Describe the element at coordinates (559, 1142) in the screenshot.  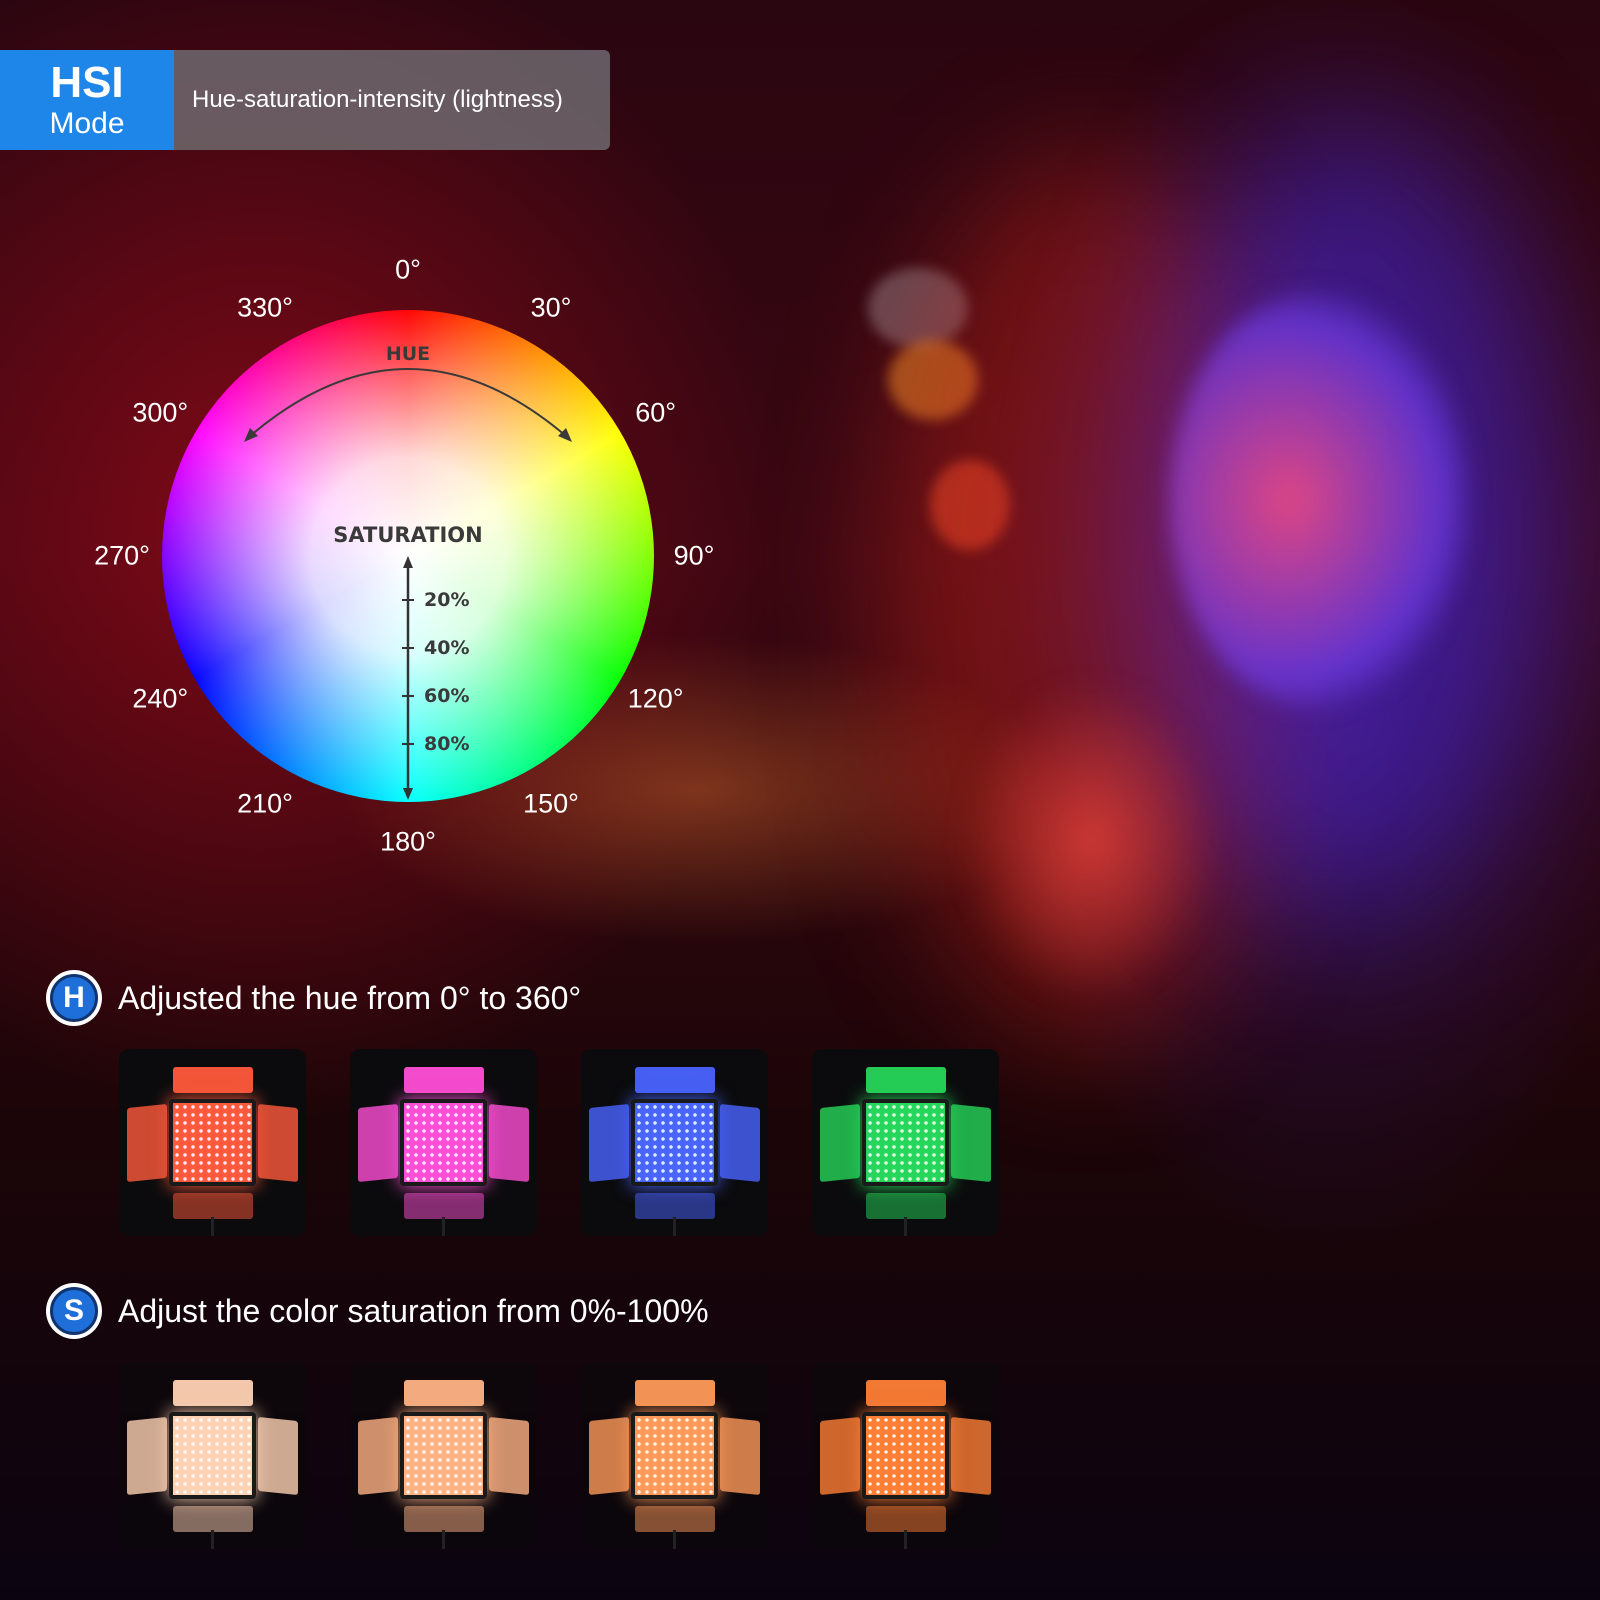
I see `hue-panel-row` at that location.